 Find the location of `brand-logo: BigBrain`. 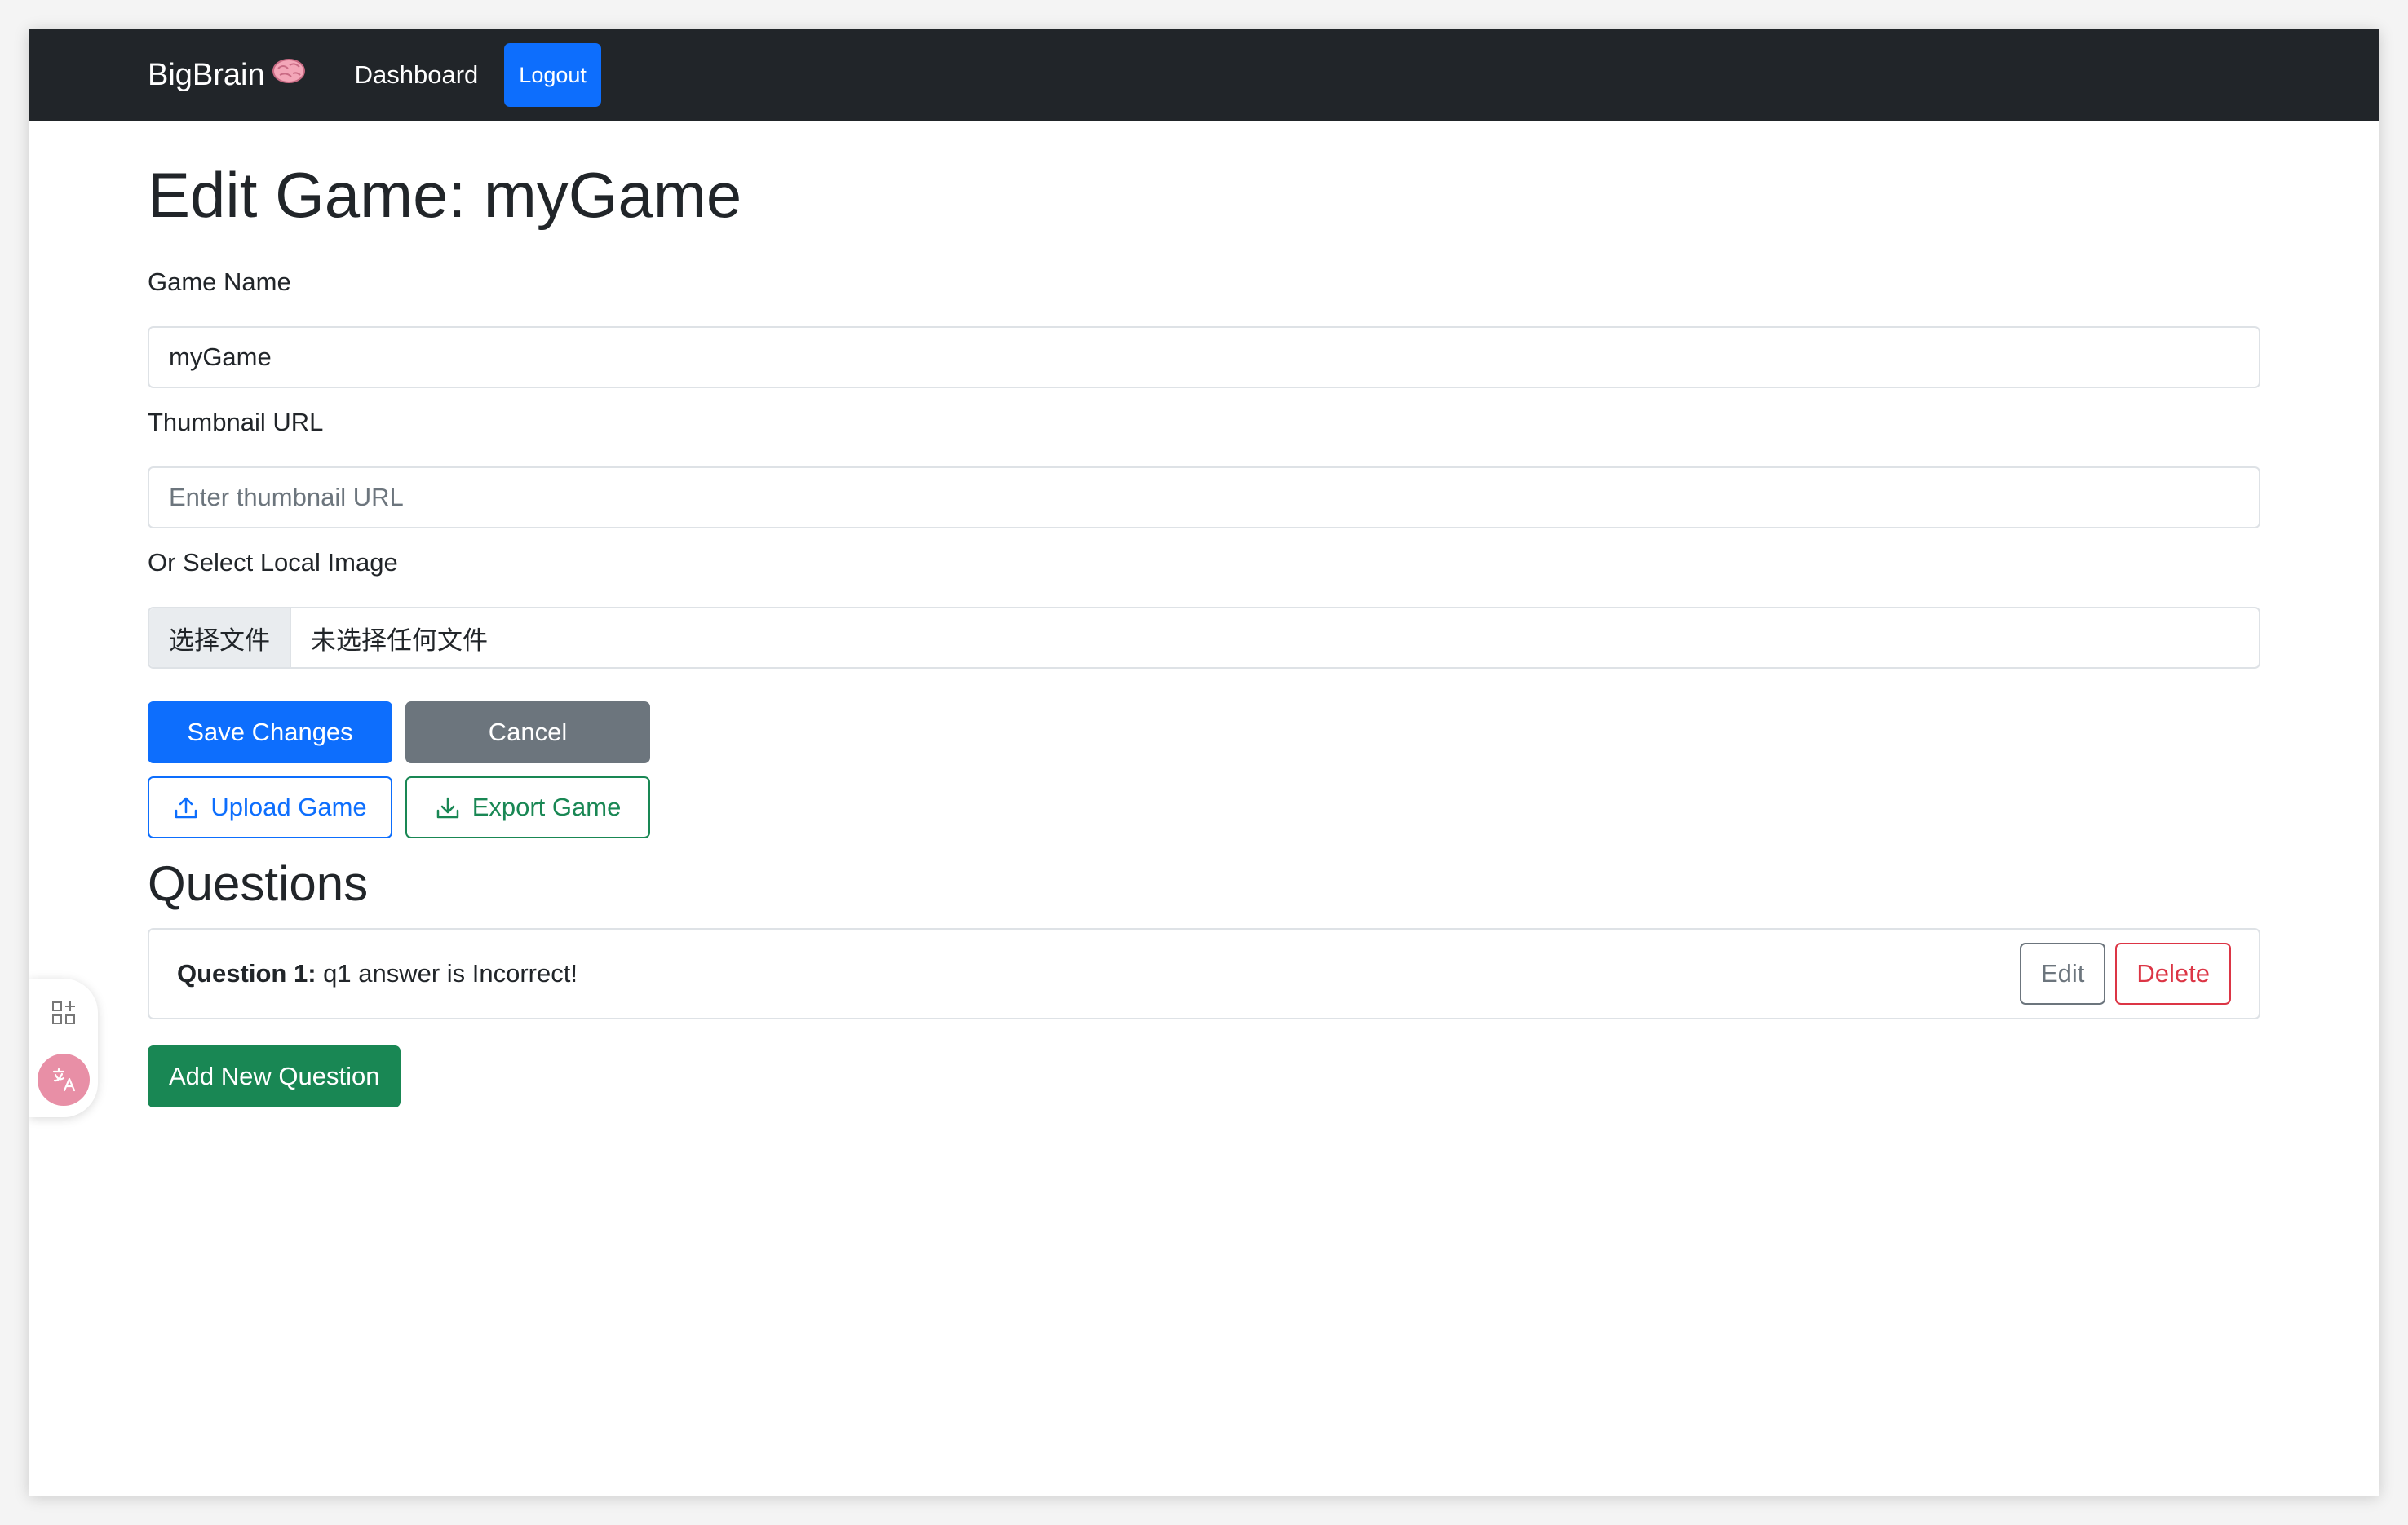

brand-logo: BigBrain is located at coordinates (227, 75).